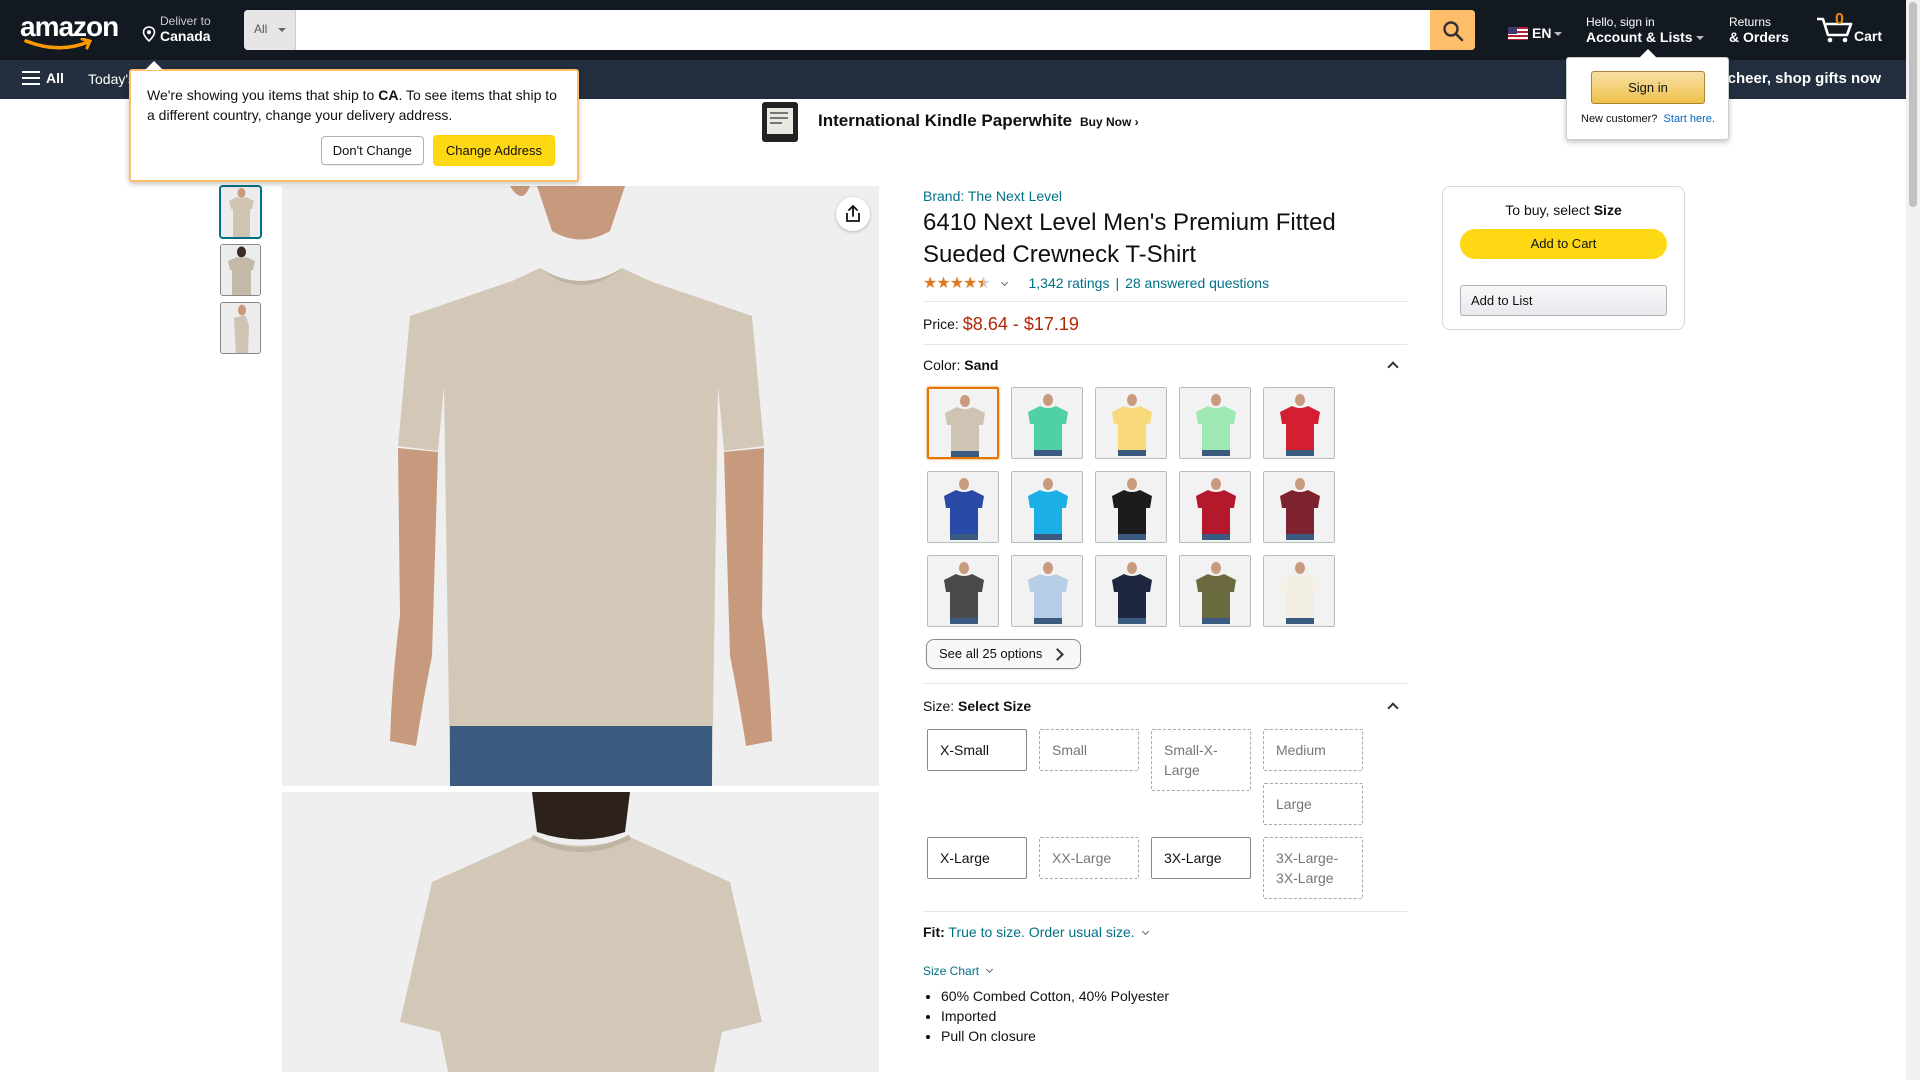 This screenshot has height=1080, width=1920. I want to click on size-header: Size: Select Size, so click(1165, 708).